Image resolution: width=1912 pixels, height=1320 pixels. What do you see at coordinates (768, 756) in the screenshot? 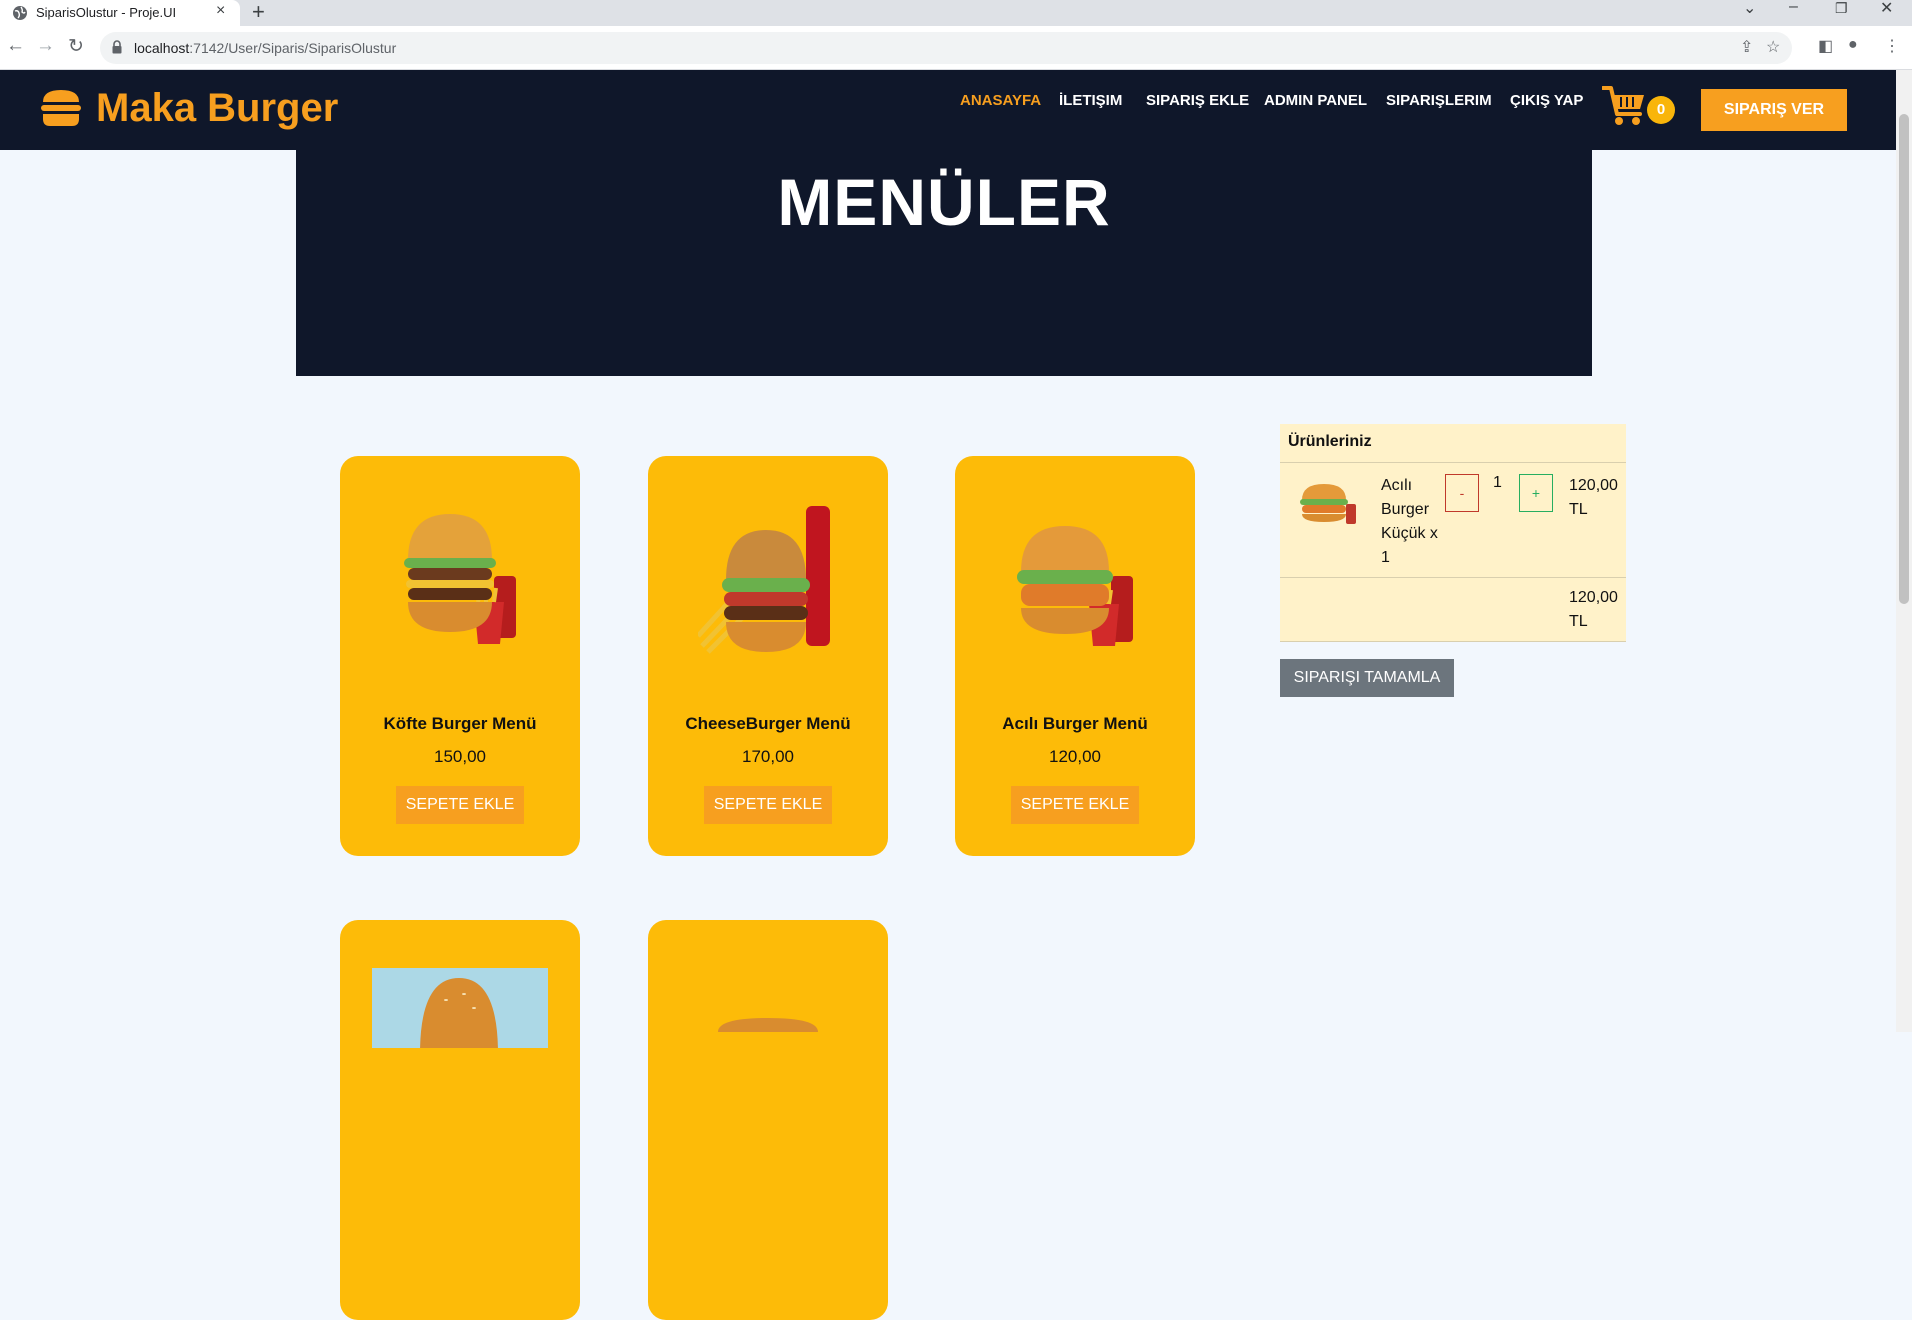
I see `product-price: 170,00` at bounding box center [768, 756].